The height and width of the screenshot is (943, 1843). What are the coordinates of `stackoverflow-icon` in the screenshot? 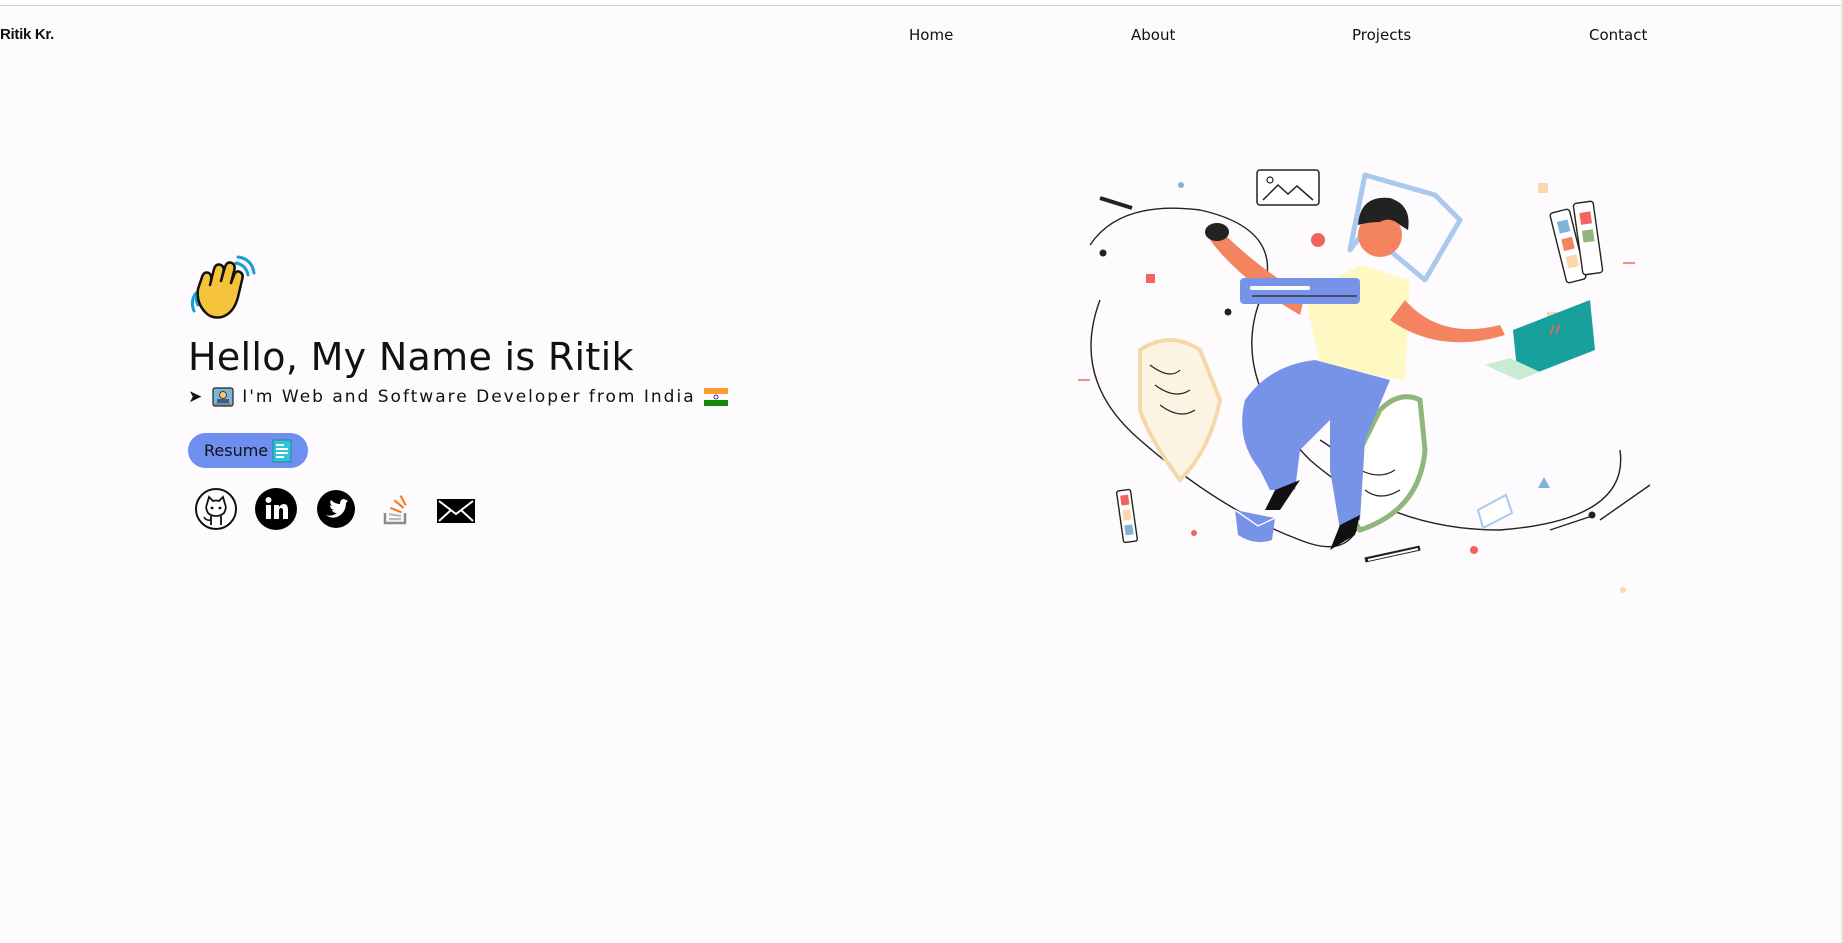 It's located at (395, 510).